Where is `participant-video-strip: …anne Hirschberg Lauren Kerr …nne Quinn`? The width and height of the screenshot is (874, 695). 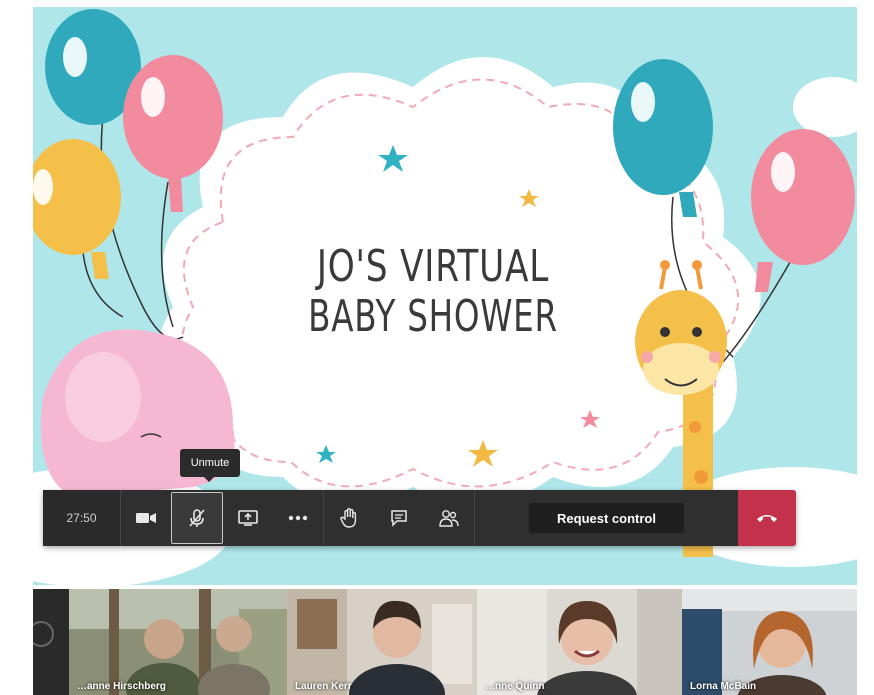 participant-video-strip: …anne Hirschberg Lauren Kerr …nne Quinn is located at coordinates (445, 642).